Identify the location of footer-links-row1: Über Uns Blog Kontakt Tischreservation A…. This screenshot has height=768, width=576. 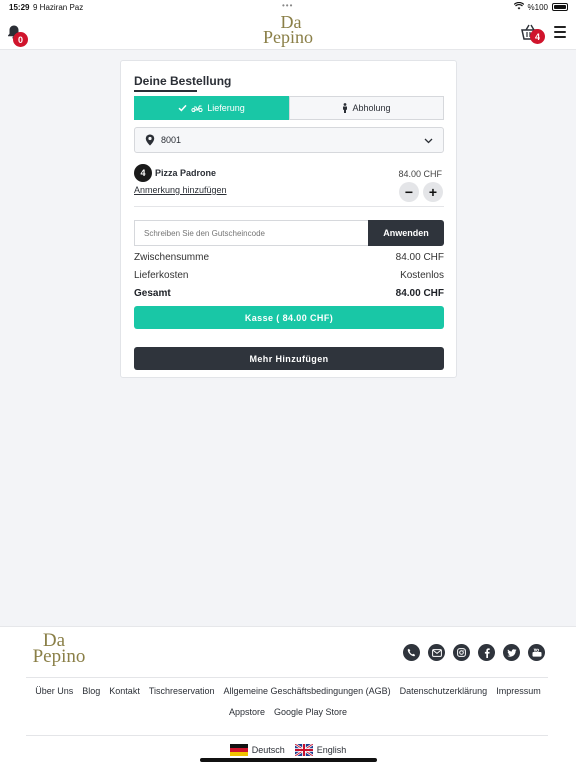
(288, 691).